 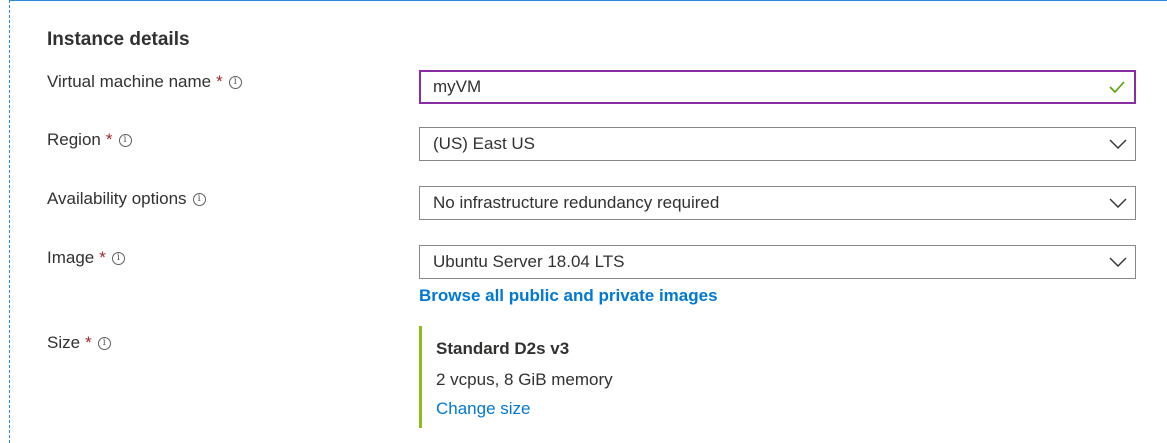 What do you see at coordinates (74, 139) in the screenshot?
I see `region-label-text: Region` at bounding box center [74, 139].